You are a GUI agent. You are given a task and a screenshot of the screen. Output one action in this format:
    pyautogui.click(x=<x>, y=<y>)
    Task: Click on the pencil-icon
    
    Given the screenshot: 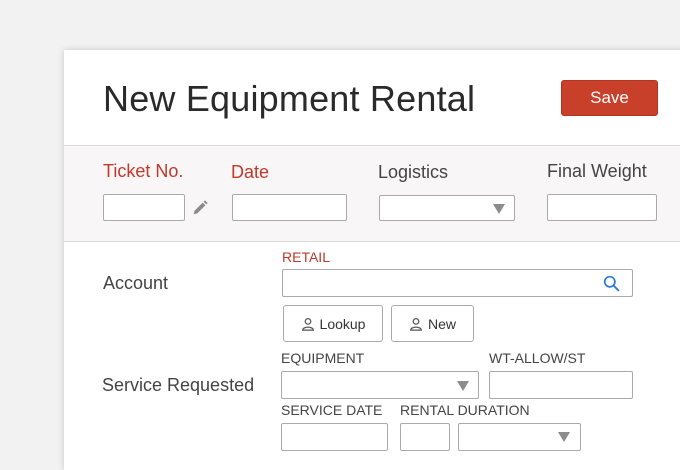 What is the action you would take?
    pyautogui.click(x=200, y=208)
    